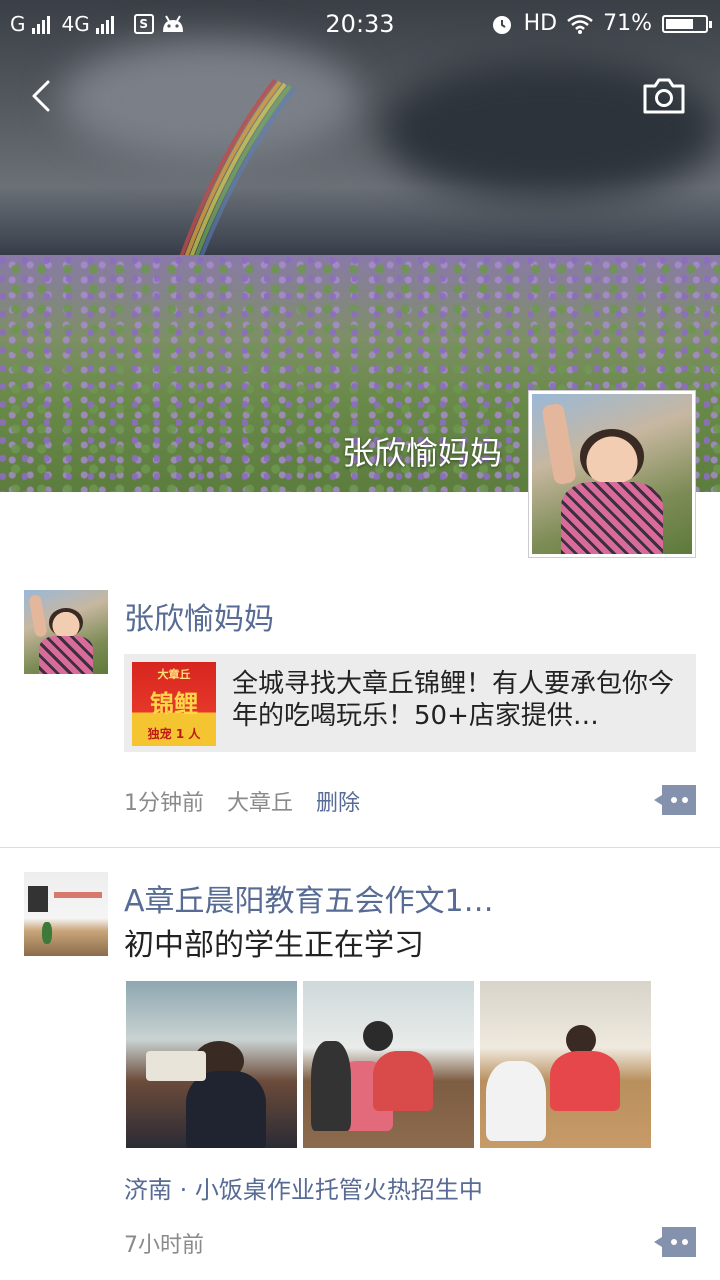 This screenshot has height=1280, width=720. I want to click on shared-link-thumbnail: 大章丘 锦鲤 独宠 1 人, so click(174, 704).